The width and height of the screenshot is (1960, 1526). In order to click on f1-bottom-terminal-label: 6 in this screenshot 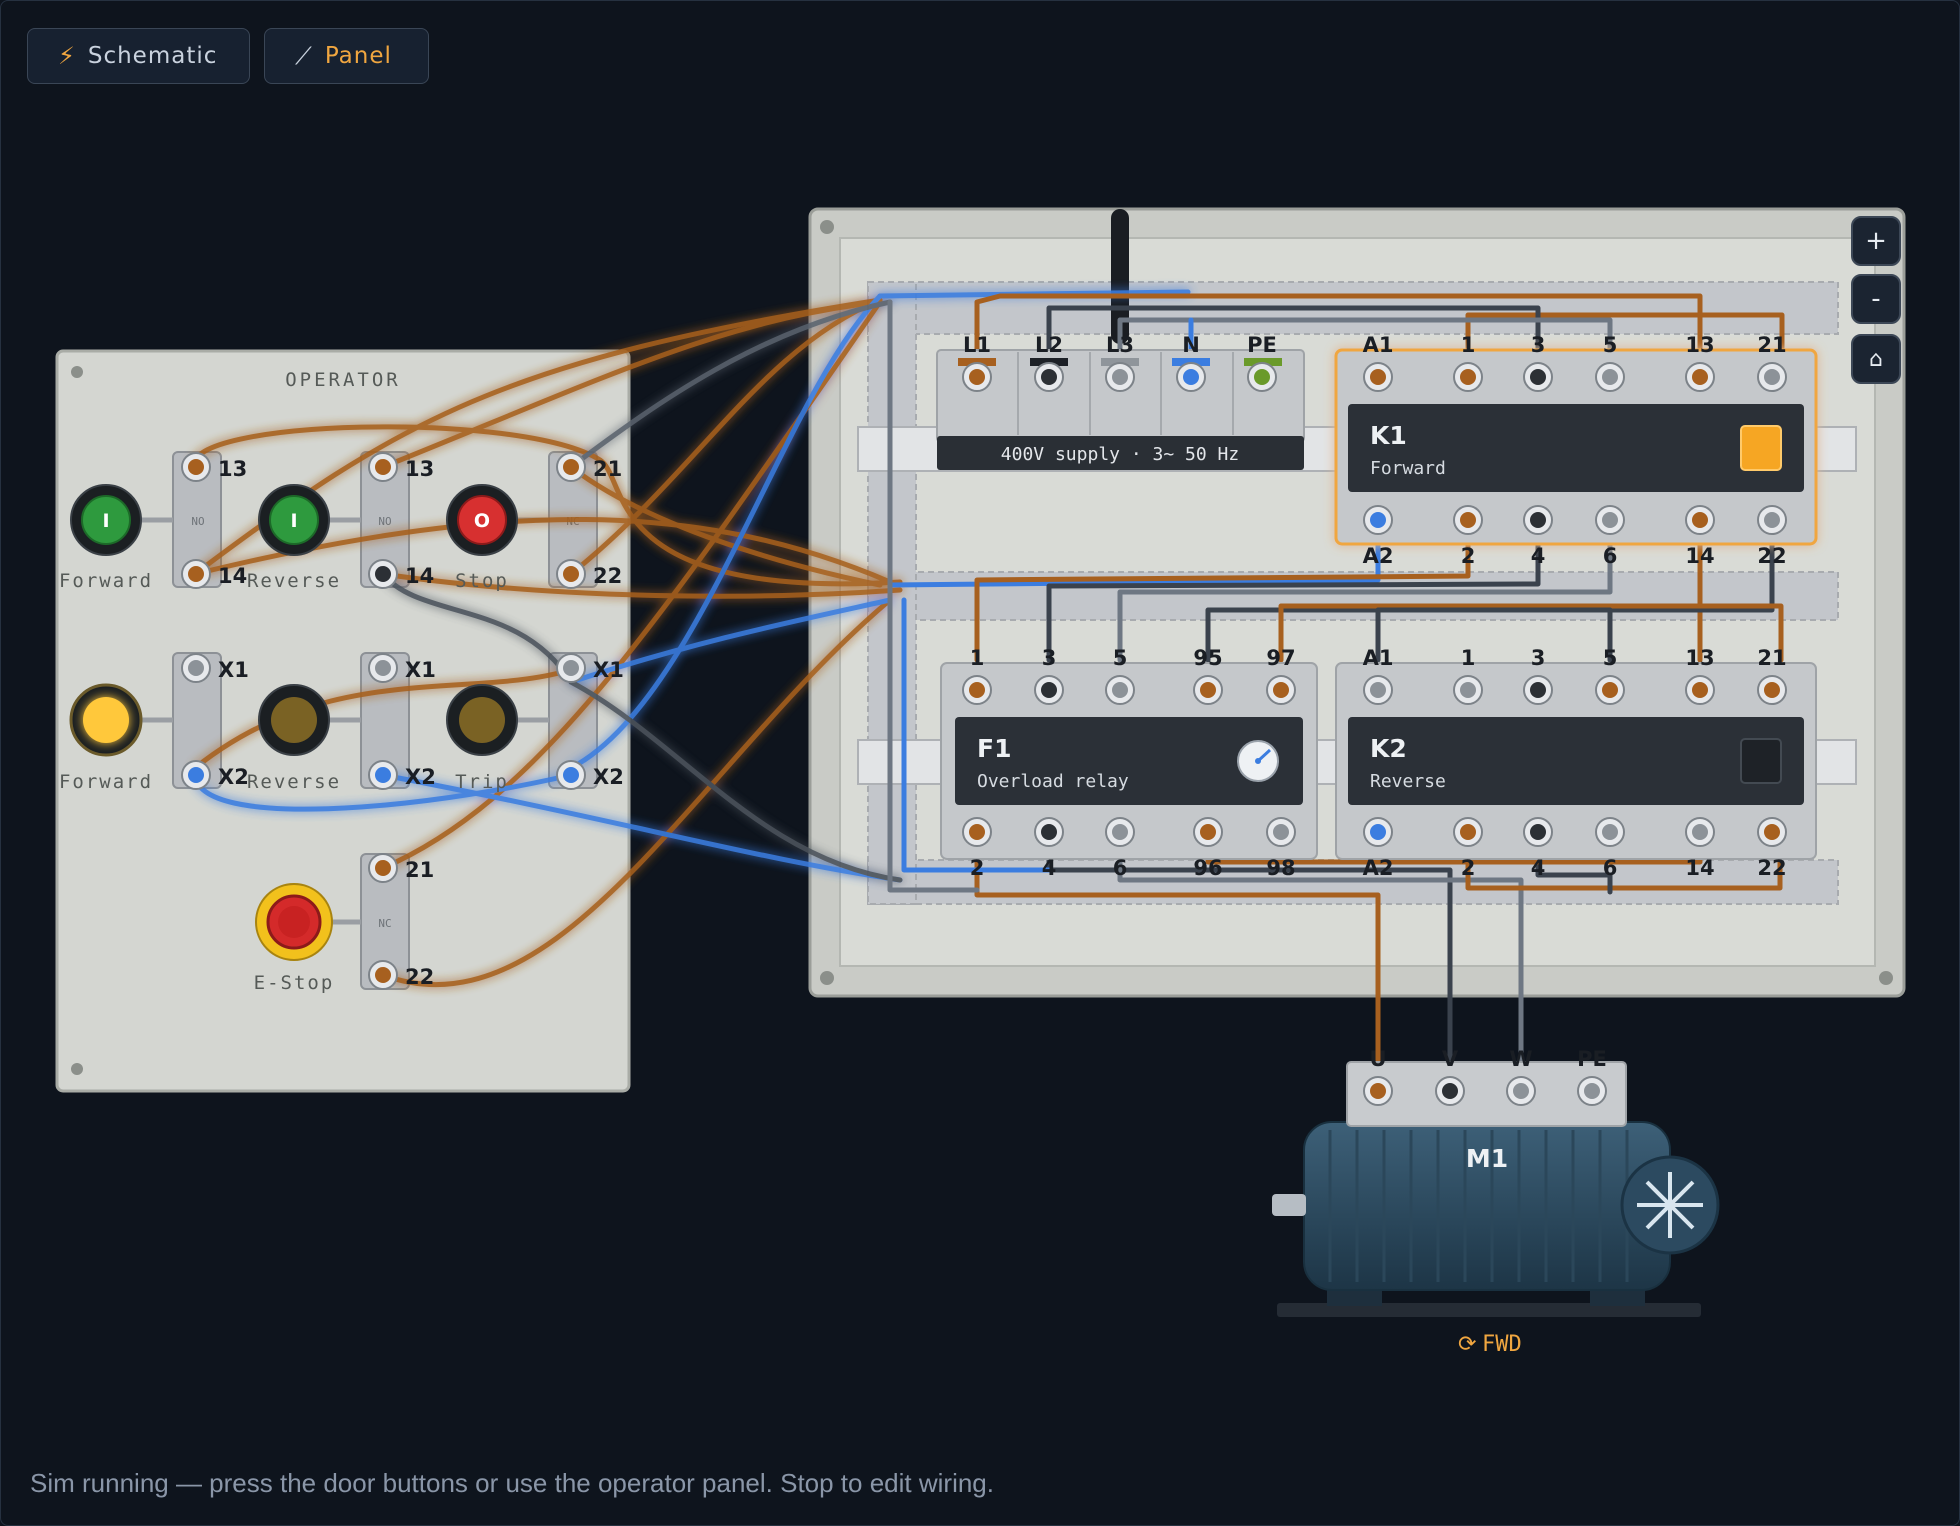, I will do `click(1120, 868)`.